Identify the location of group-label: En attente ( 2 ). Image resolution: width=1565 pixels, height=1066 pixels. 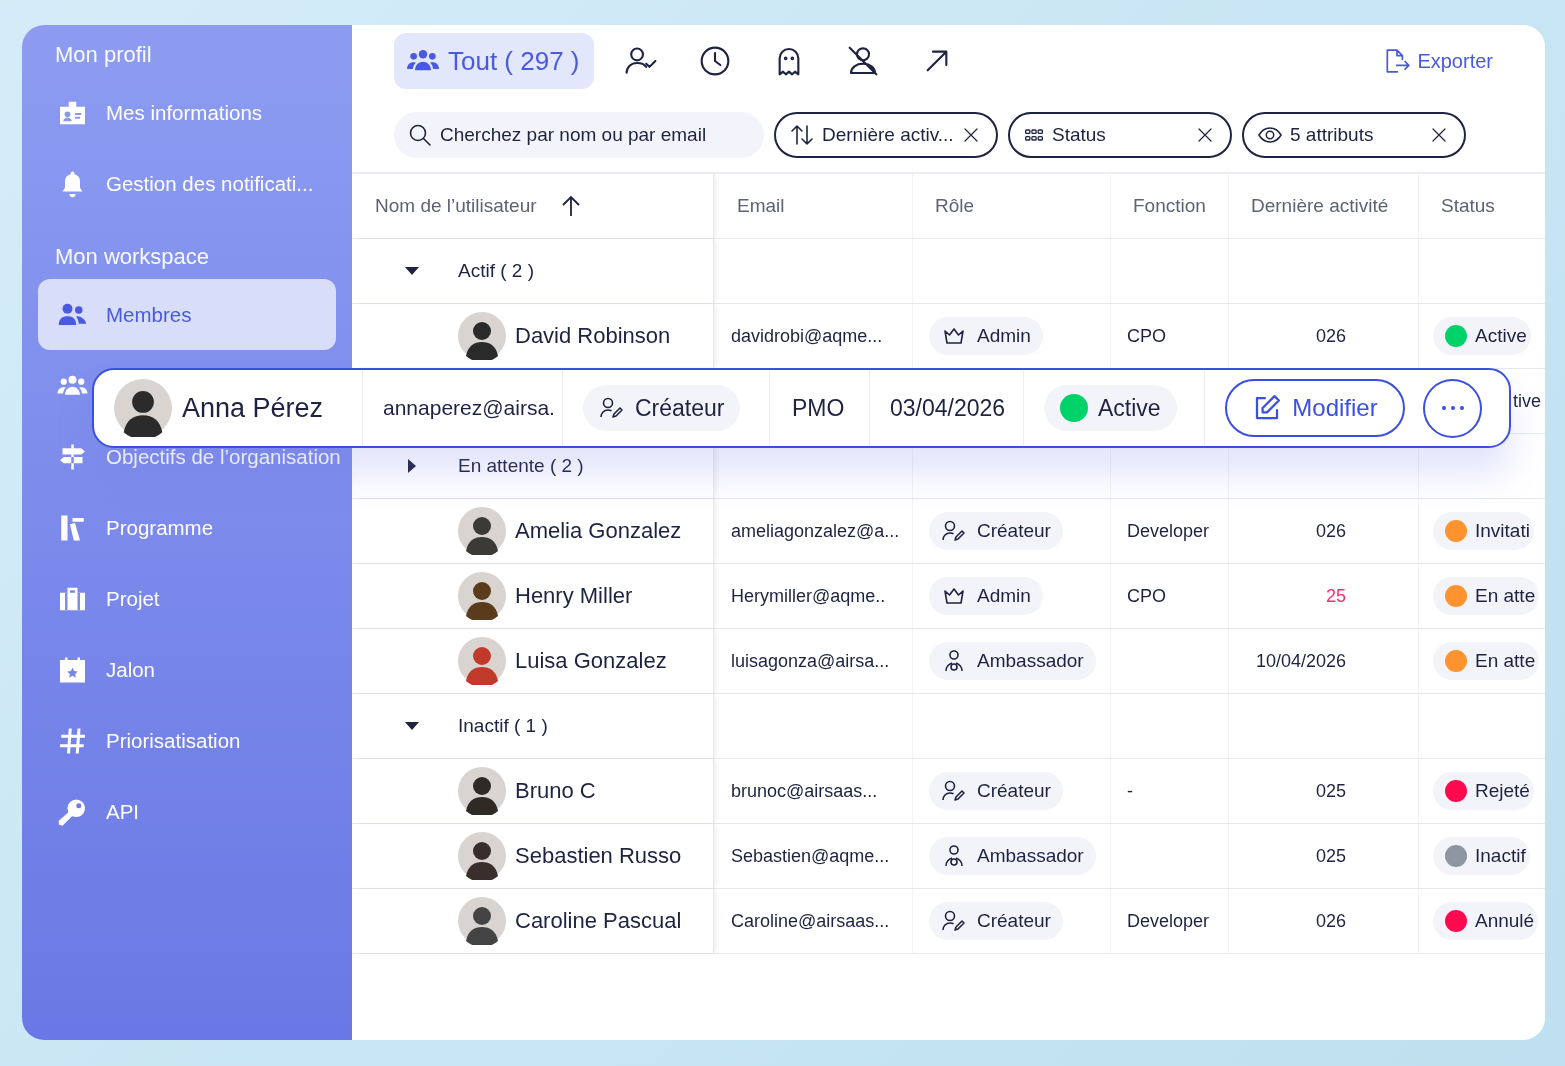
(521, 466).